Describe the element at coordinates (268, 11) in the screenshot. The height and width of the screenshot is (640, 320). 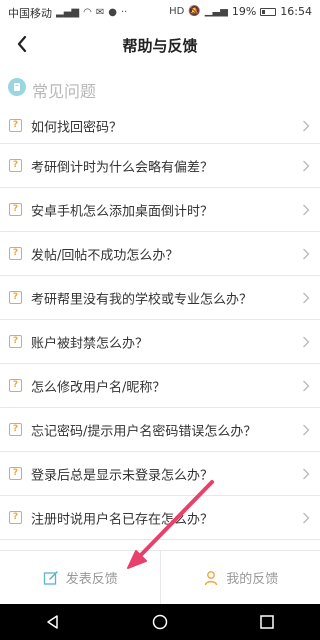
I see `battery-icon` at that location.